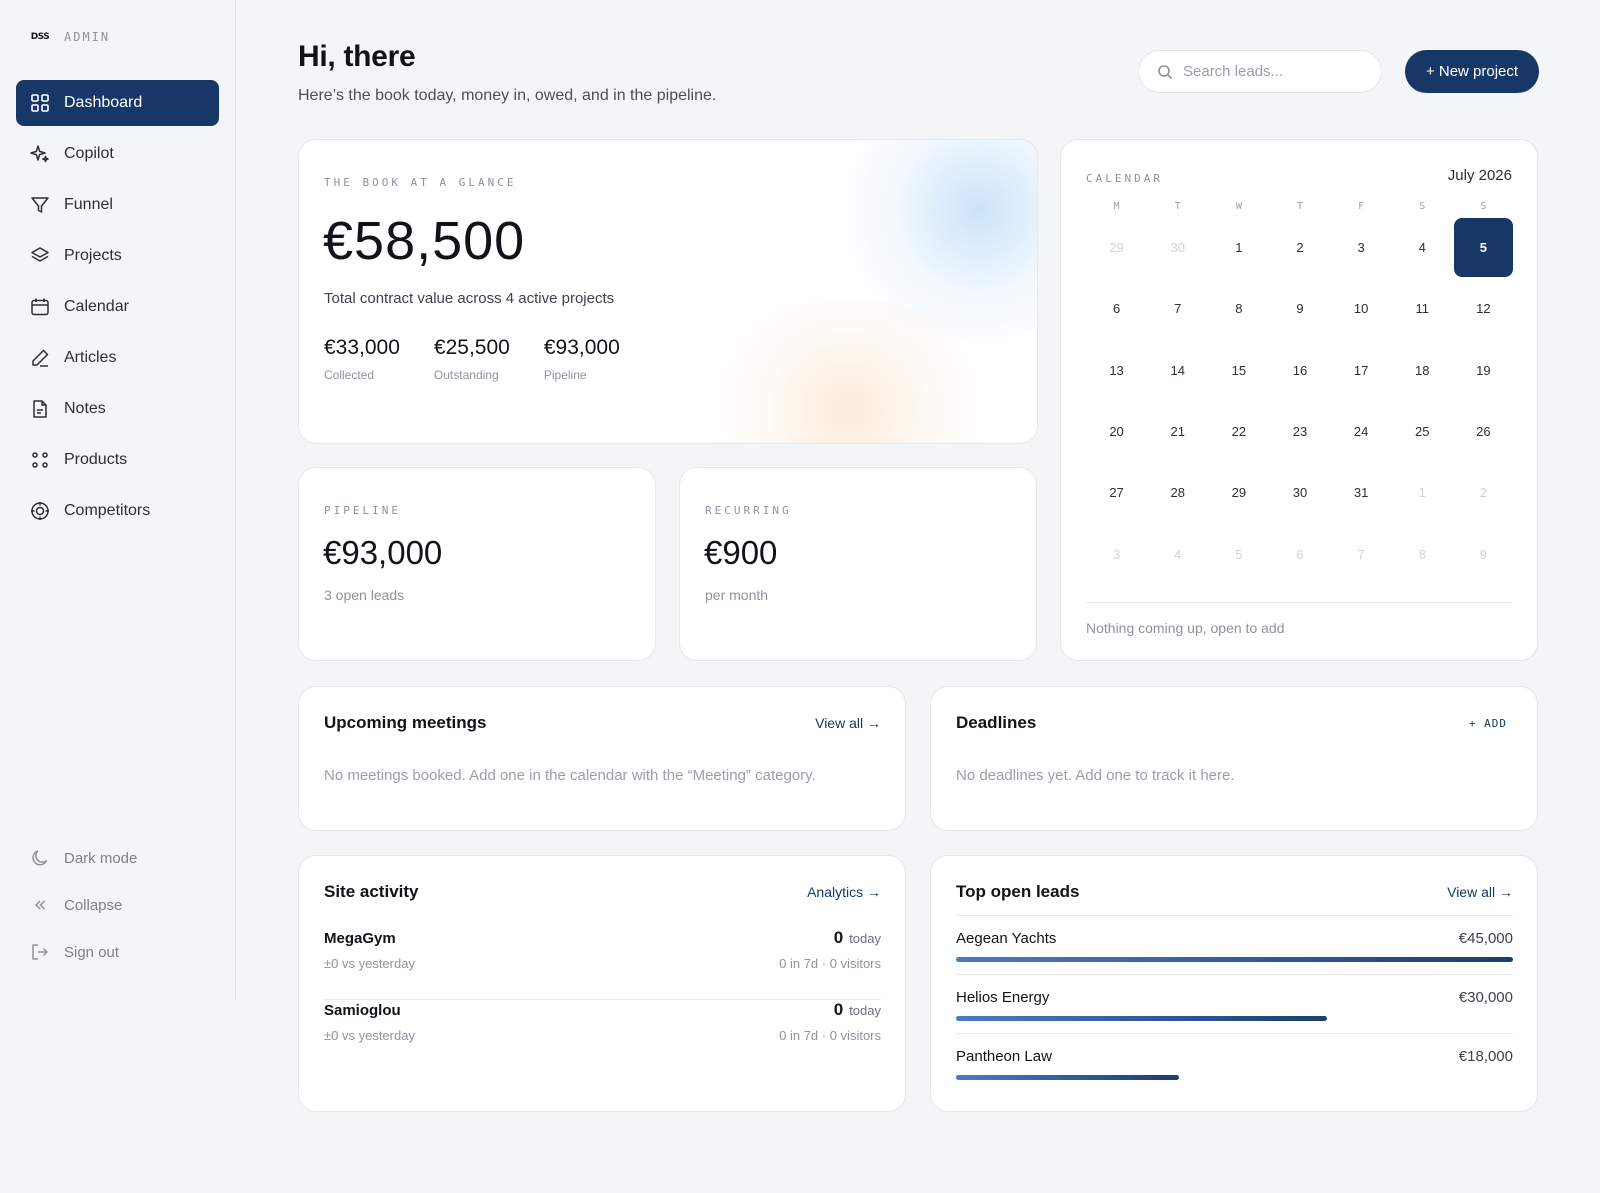 The height and width of the screenshot is (1193, 1600). What do you see at coordinates (1116, 431) in the screenshot?
I see `calendar-day: 20` at bounding box center [1116, 431].